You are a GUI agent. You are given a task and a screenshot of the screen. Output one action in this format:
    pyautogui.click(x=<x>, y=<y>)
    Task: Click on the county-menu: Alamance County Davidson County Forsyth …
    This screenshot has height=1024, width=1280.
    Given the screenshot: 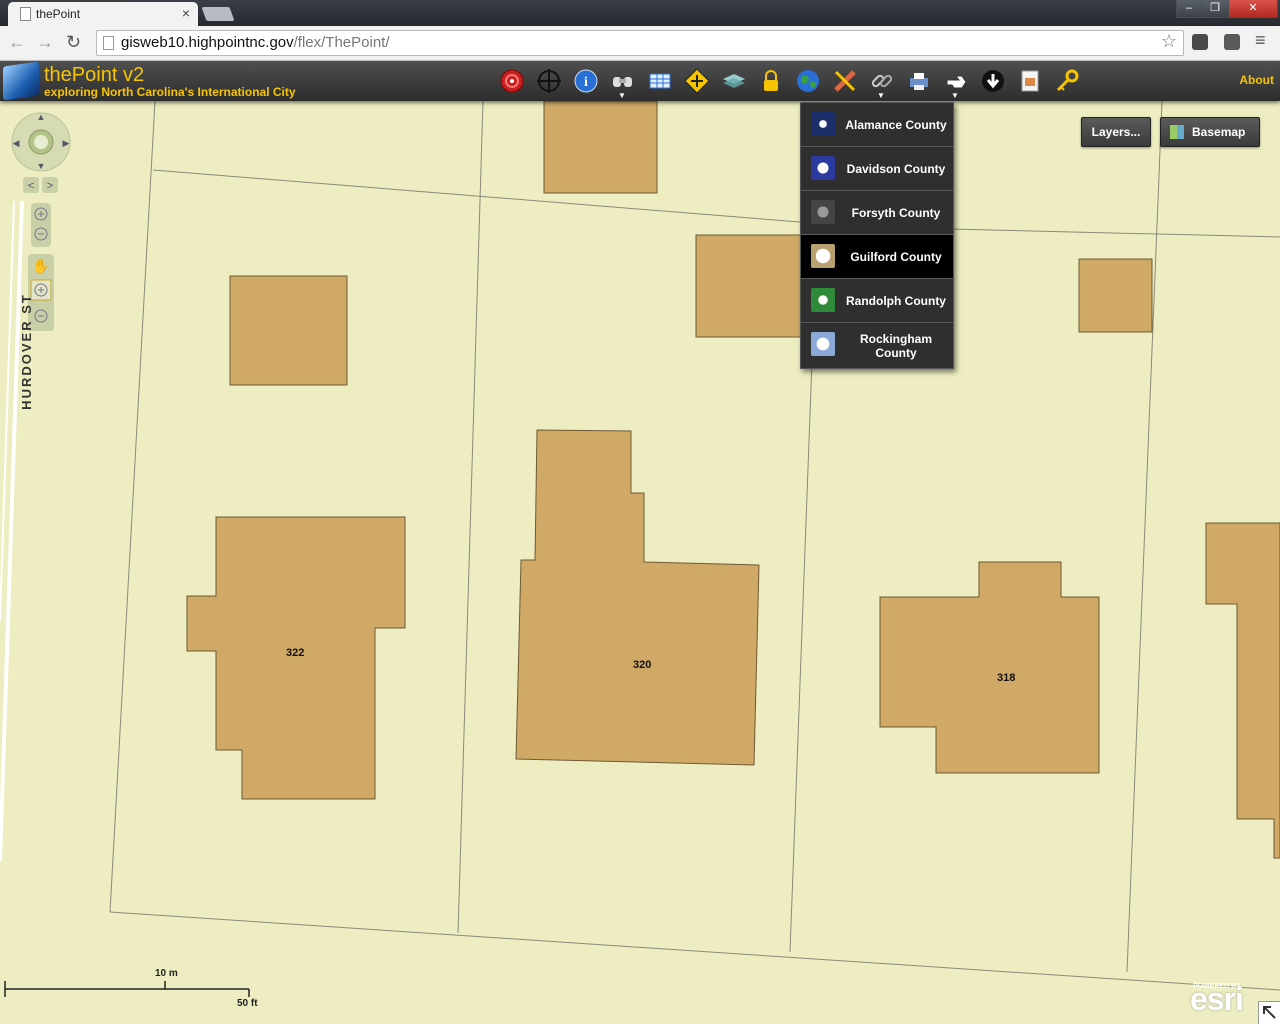 What is the action you would take?
    pyautogui.click(x=877, y=235)
    